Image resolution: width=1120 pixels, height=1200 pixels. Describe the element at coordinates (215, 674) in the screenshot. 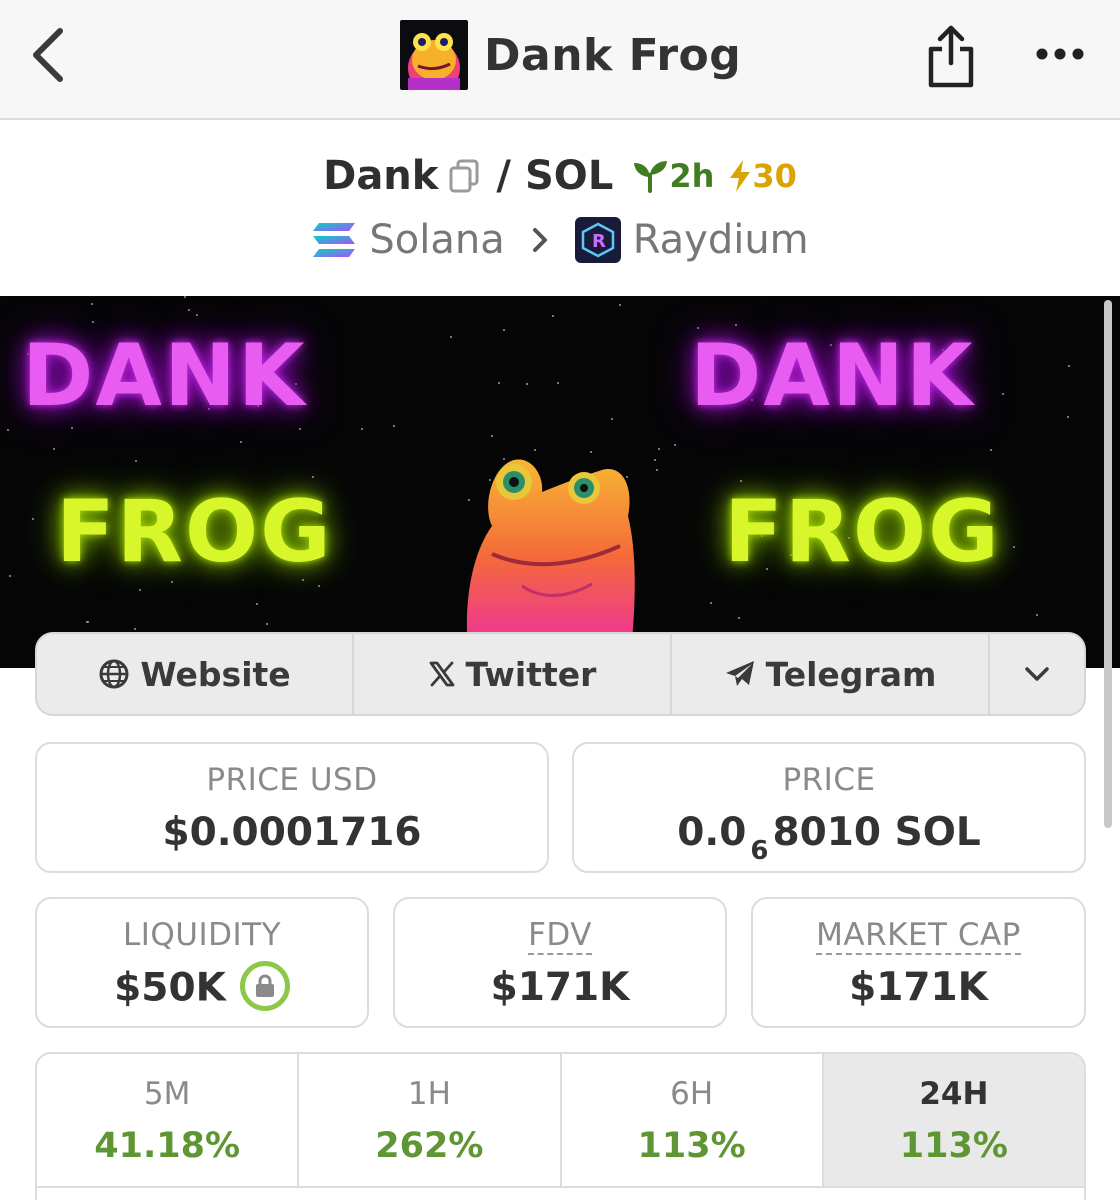

I see `website-label: Website` at that location.